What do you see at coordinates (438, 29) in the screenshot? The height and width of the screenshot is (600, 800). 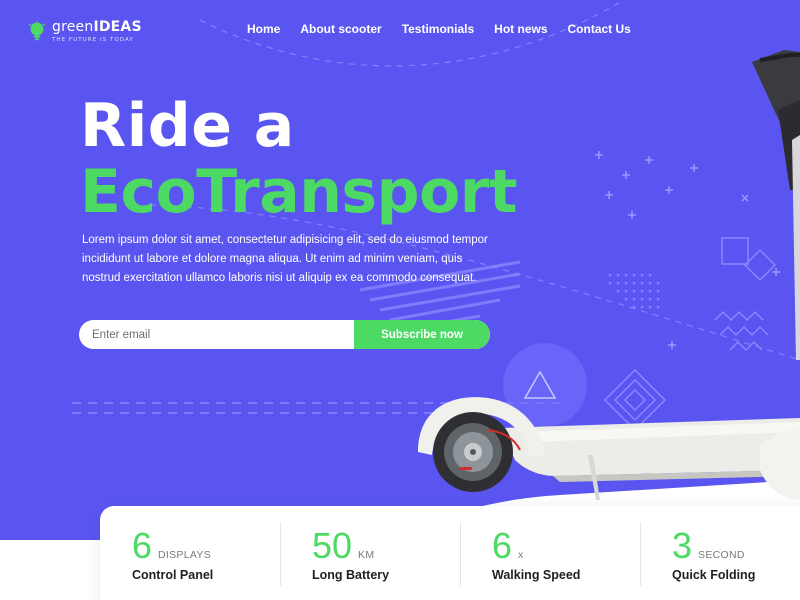 I see `nav-item-testimonials: Testimonials` at bounding box center [438, 29].